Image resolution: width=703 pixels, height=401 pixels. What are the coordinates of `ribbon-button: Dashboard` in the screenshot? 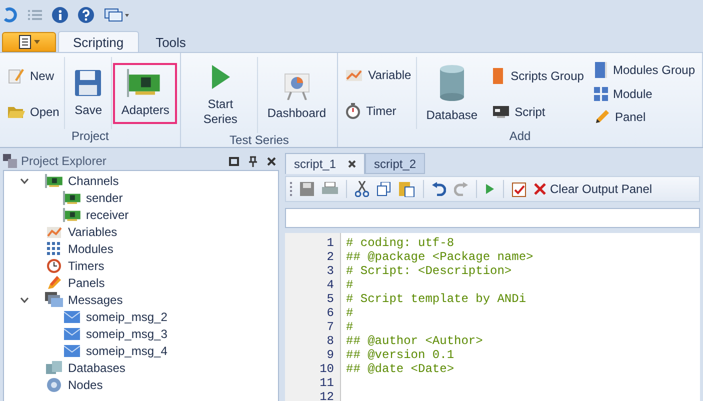 It's located at (296, 95).